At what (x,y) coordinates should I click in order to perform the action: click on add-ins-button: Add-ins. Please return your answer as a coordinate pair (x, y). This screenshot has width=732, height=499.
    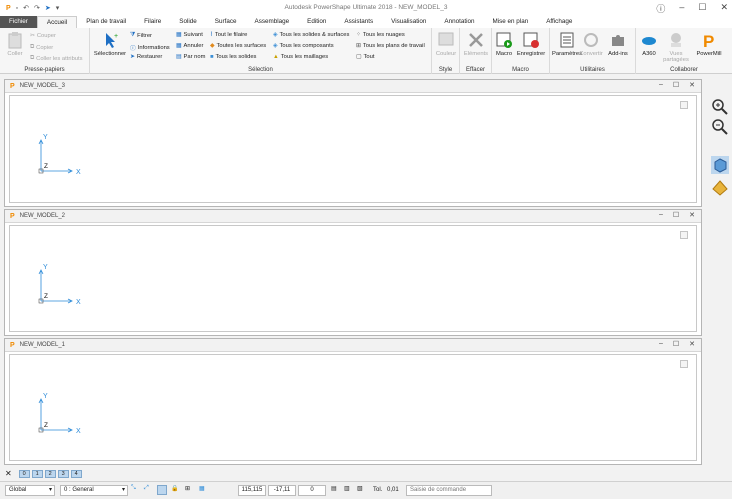
    Looking at the image, I should click on (618, 44).